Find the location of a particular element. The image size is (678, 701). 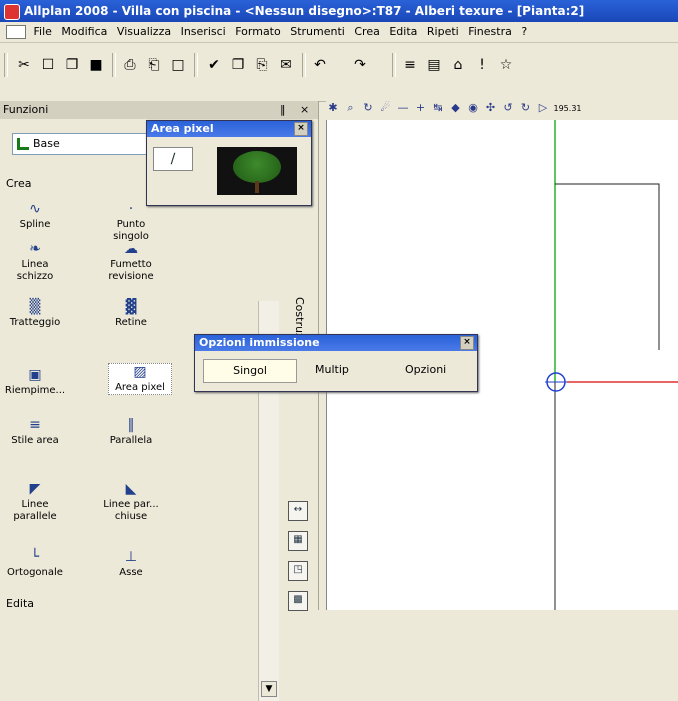

module-combo: Base is located at coordinates (82, 144).